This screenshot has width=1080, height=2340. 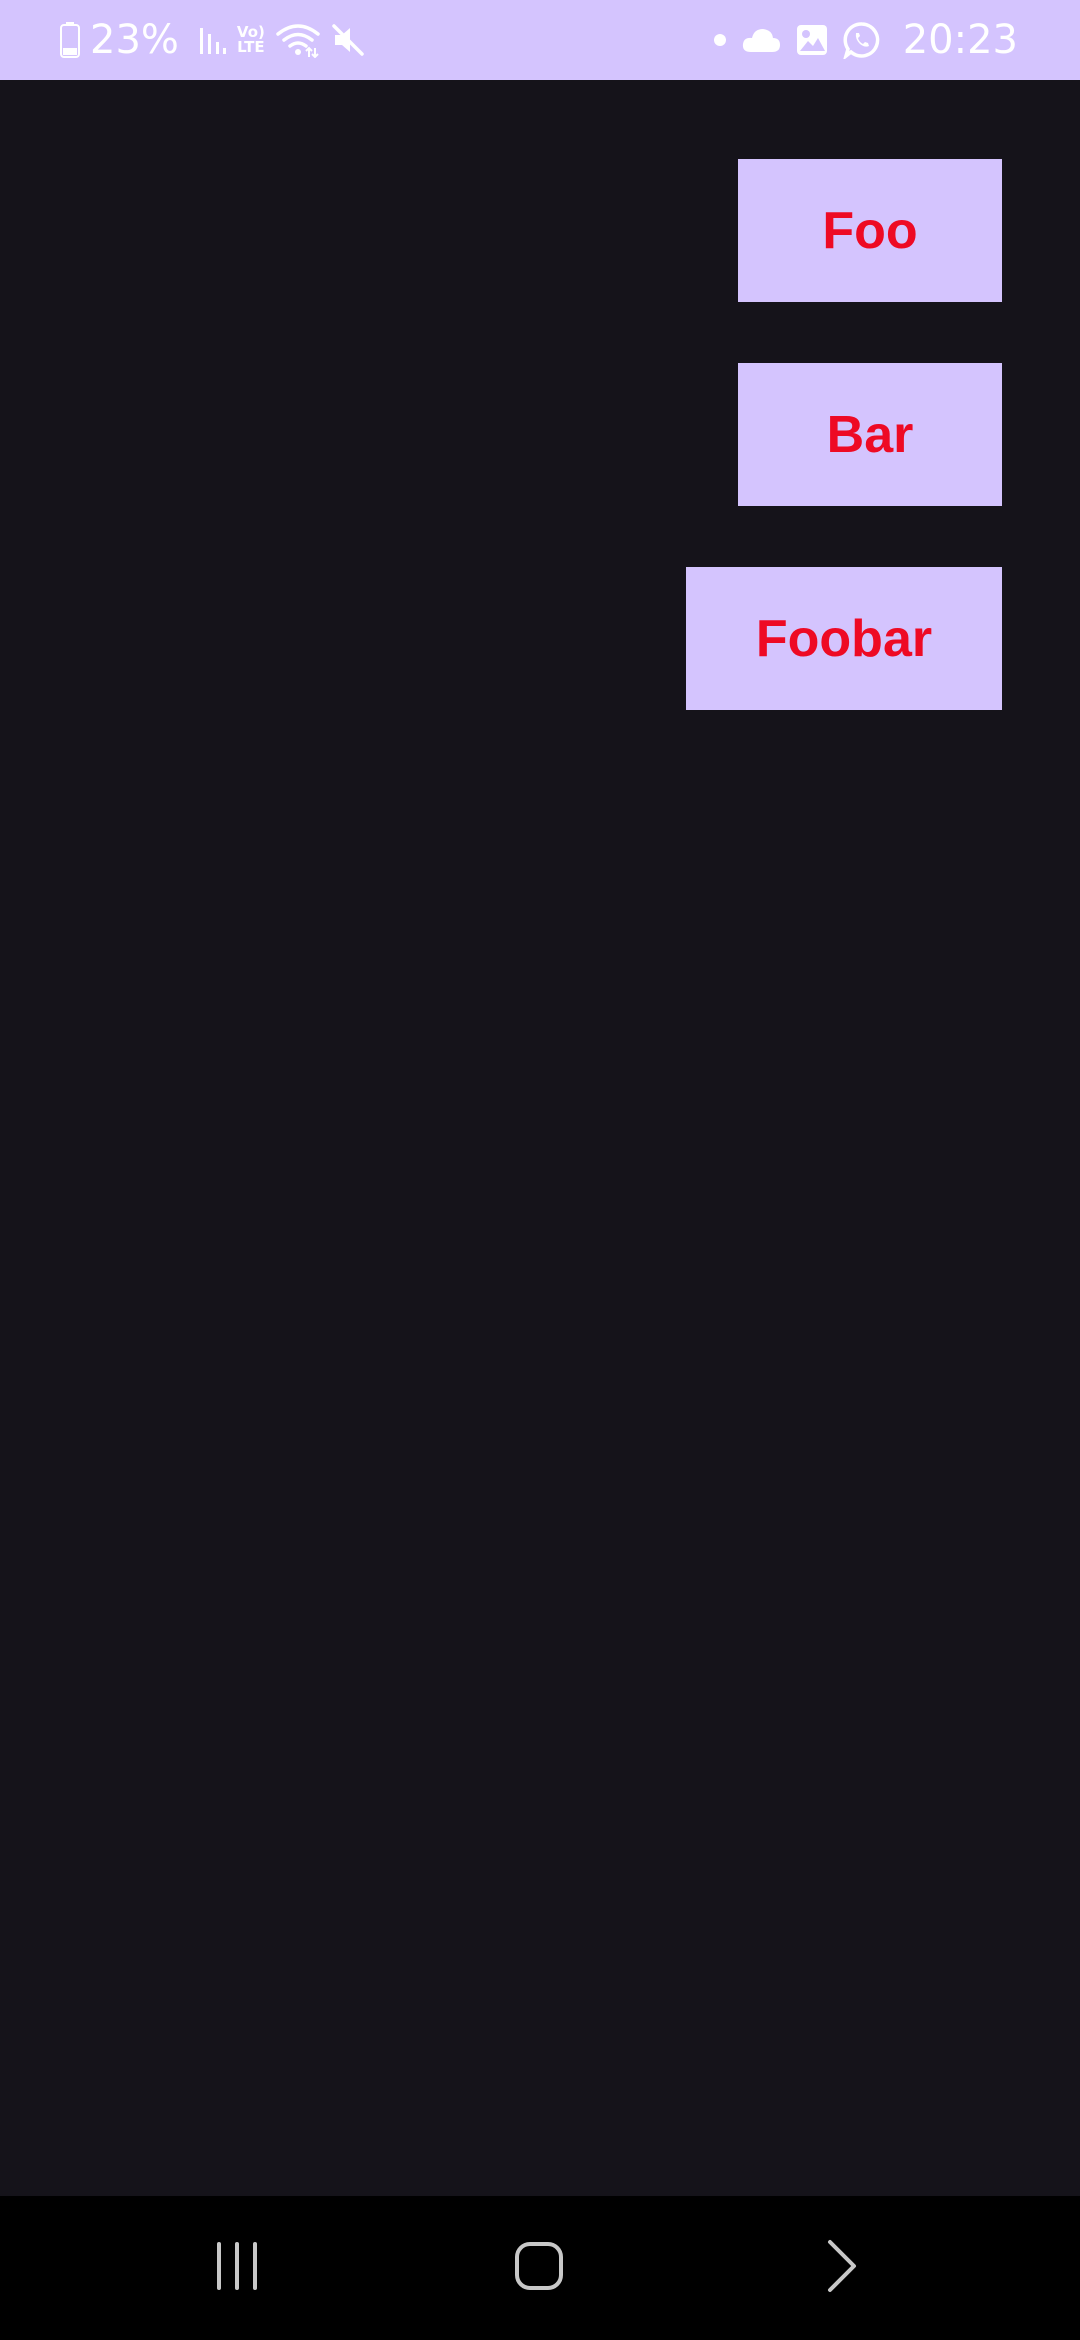 I want to click on status-bar-left: 23% Vo) LTE, so click(x=212, y=40).